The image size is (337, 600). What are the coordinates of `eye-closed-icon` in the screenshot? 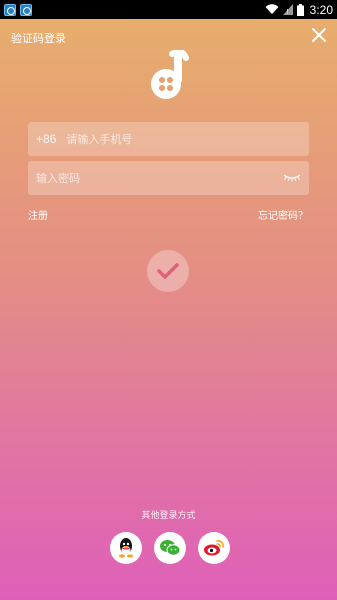 It's located at (292, 178).